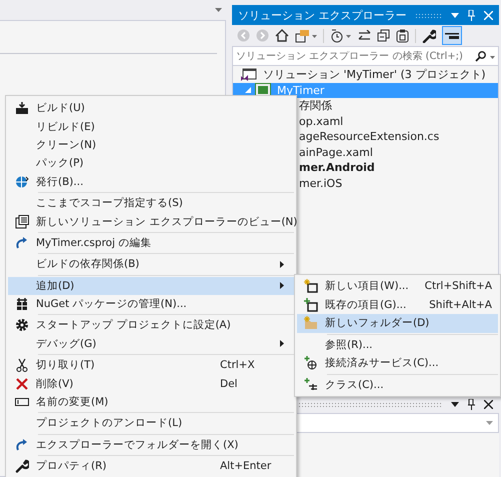  I want to click on tree-item-label: ソリューション 'MyTimer' (3 プロジェクト), so click(374, 74).